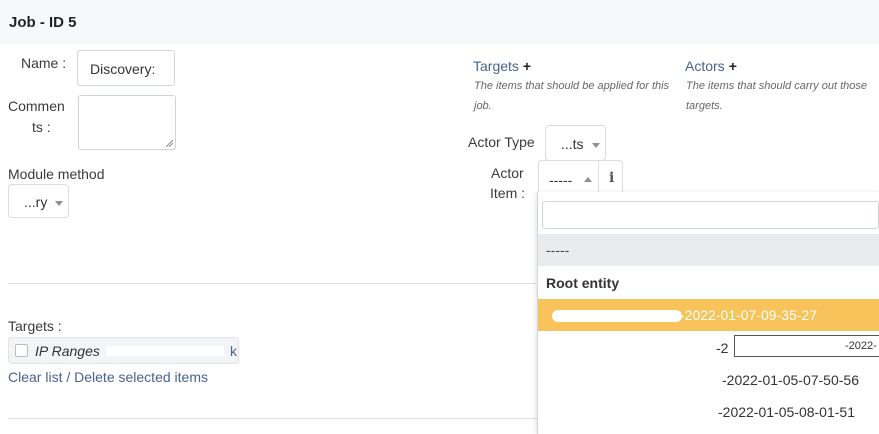 The height and width of the screenshot is (434, 879). Describe the element at coordinates (41, 127) in the screenshot. I see `comments-label-line2: ts :` at that location.